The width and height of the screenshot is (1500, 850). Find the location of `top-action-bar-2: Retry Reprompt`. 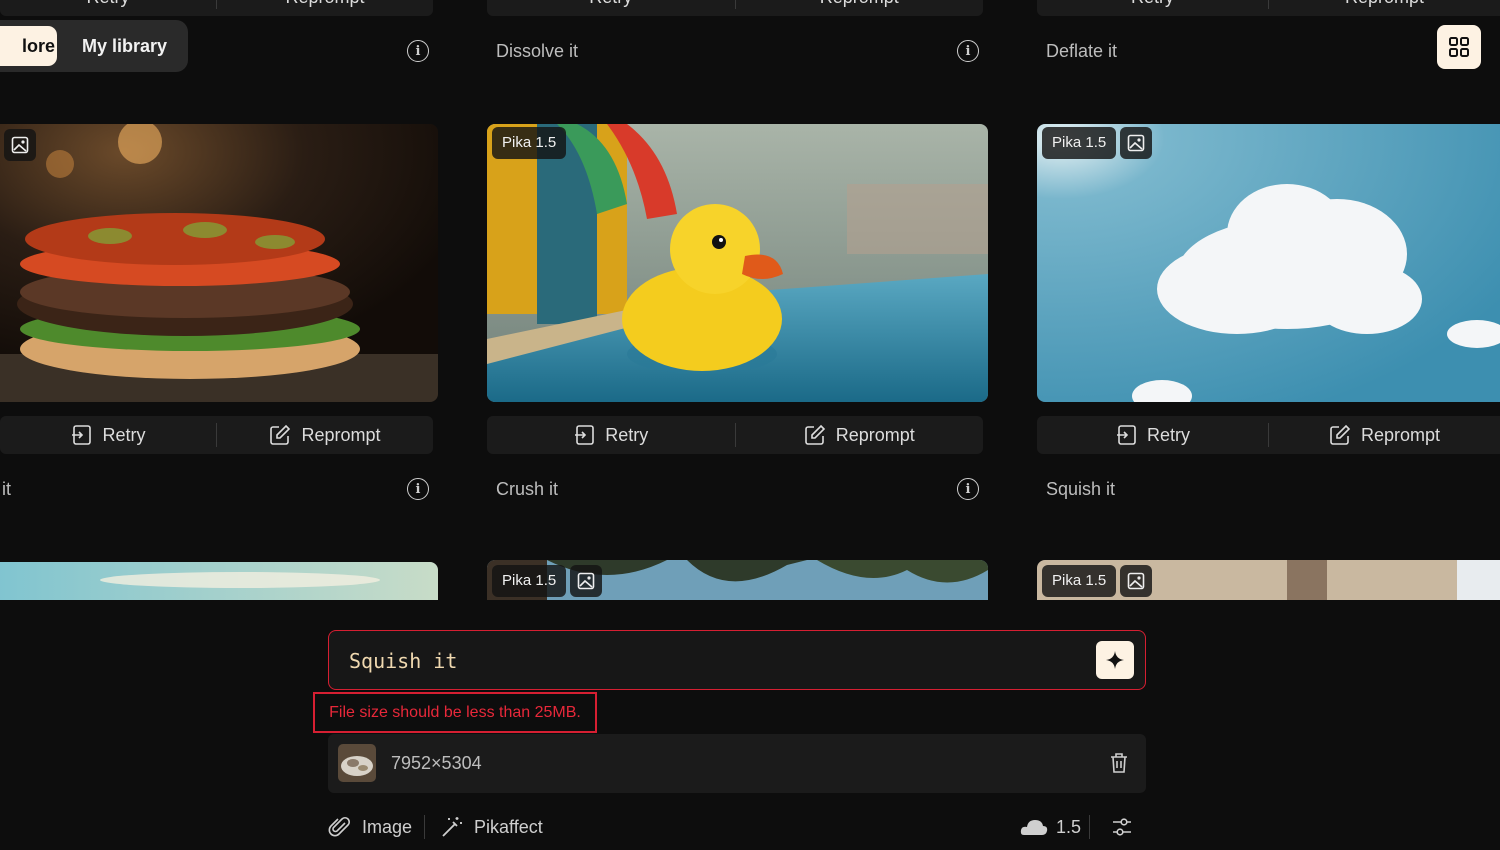

top-action-bar-2: Retry Reprompt is located at coordinates (735, 8).